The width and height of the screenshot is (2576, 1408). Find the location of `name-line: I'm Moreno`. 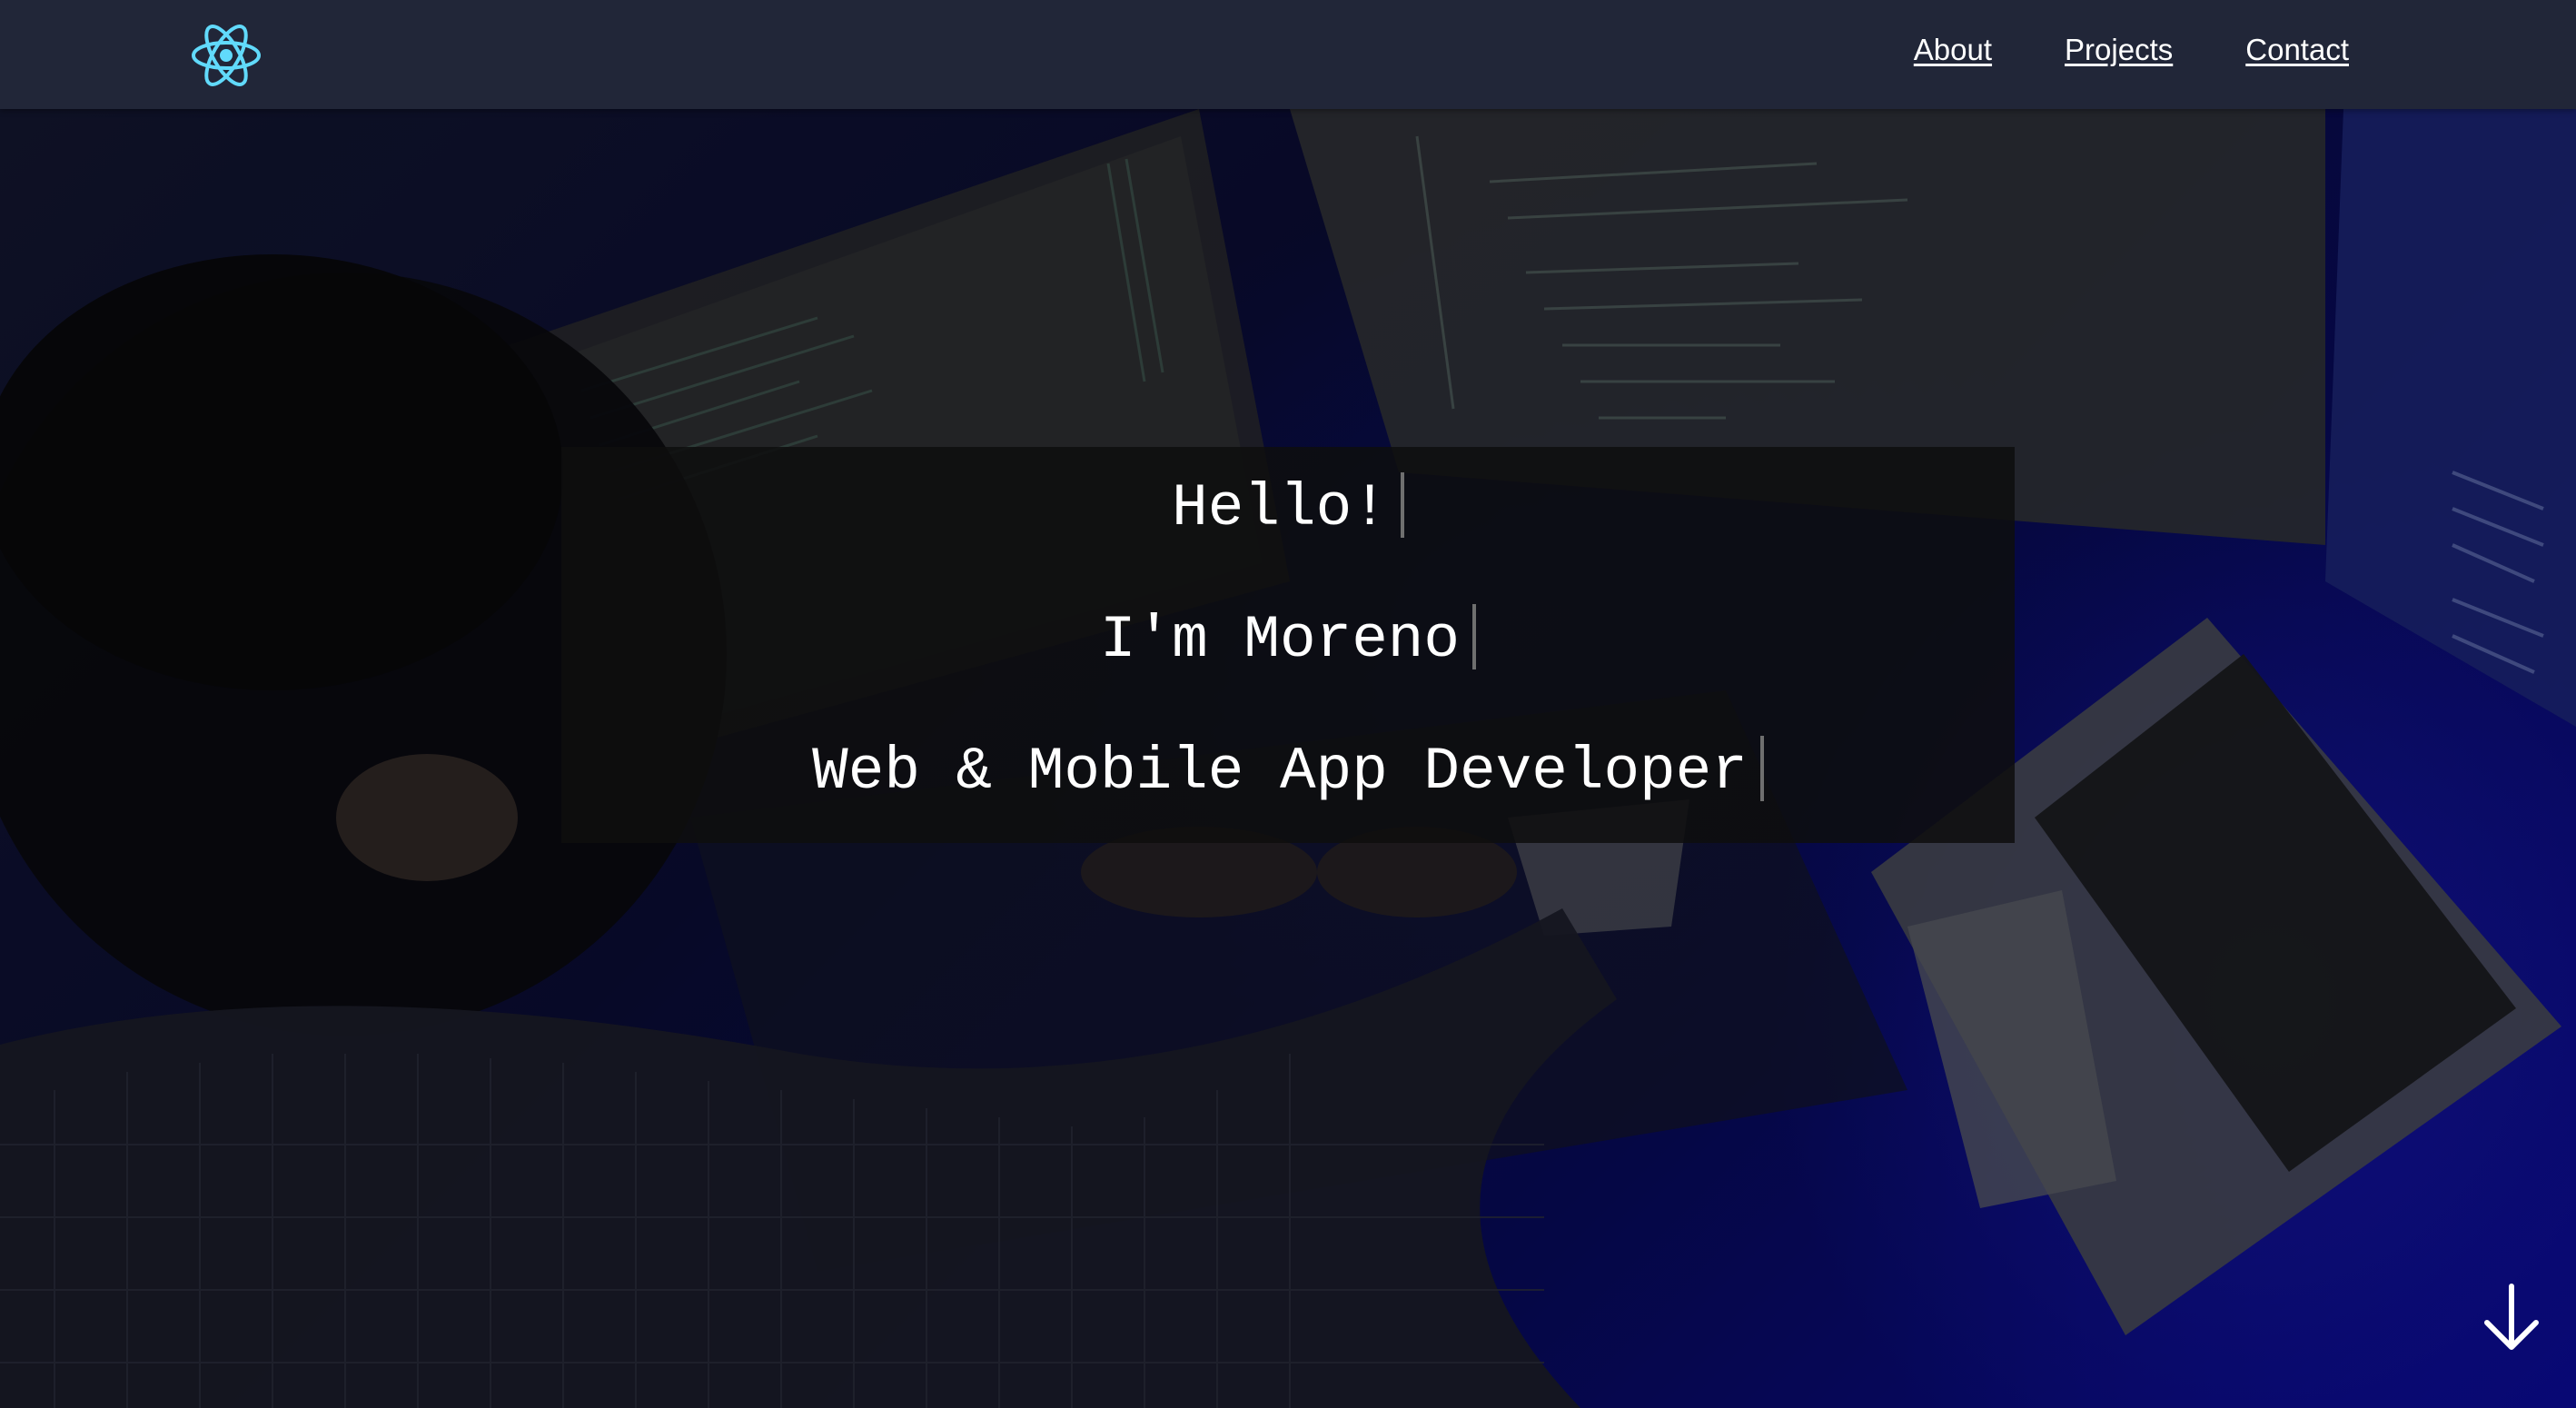

name-line: I'm Moreno is located at coordinates (1288, 640).